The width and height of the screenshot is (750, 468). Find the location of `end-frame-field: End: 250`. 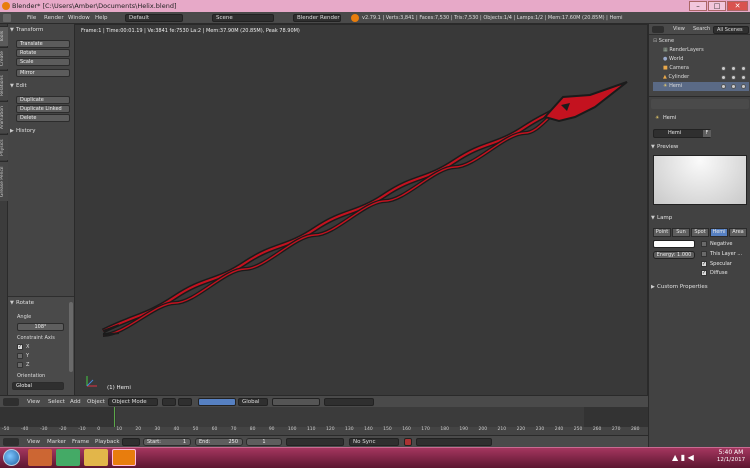

end-frame-field: End: 250 is located at coordinates (219, 442).